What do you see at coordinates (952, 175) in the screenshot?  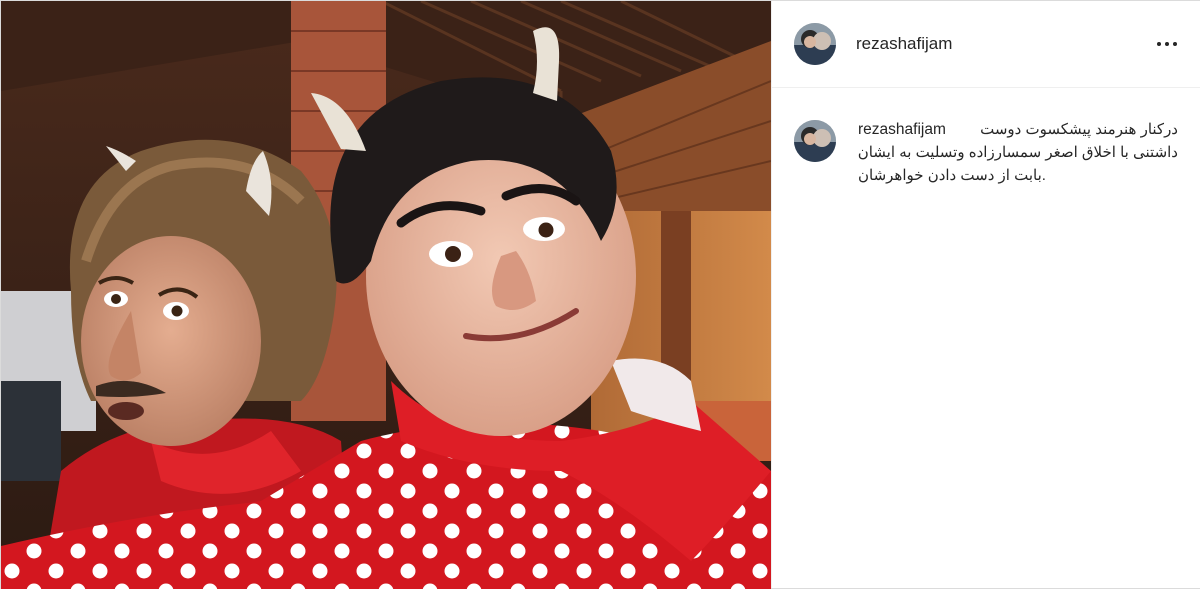 I see `caption-text-line-3: .بابت از دست دادن خواهرشان` at bounding box center [952, 175].